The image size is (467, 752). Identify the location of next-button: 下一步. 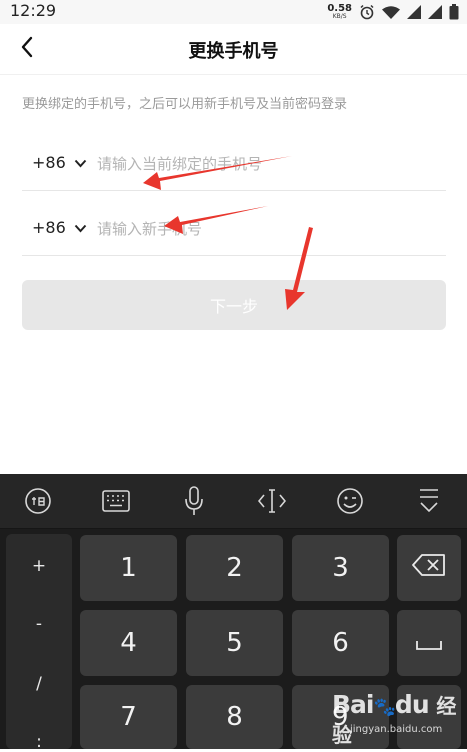
(234, 305).